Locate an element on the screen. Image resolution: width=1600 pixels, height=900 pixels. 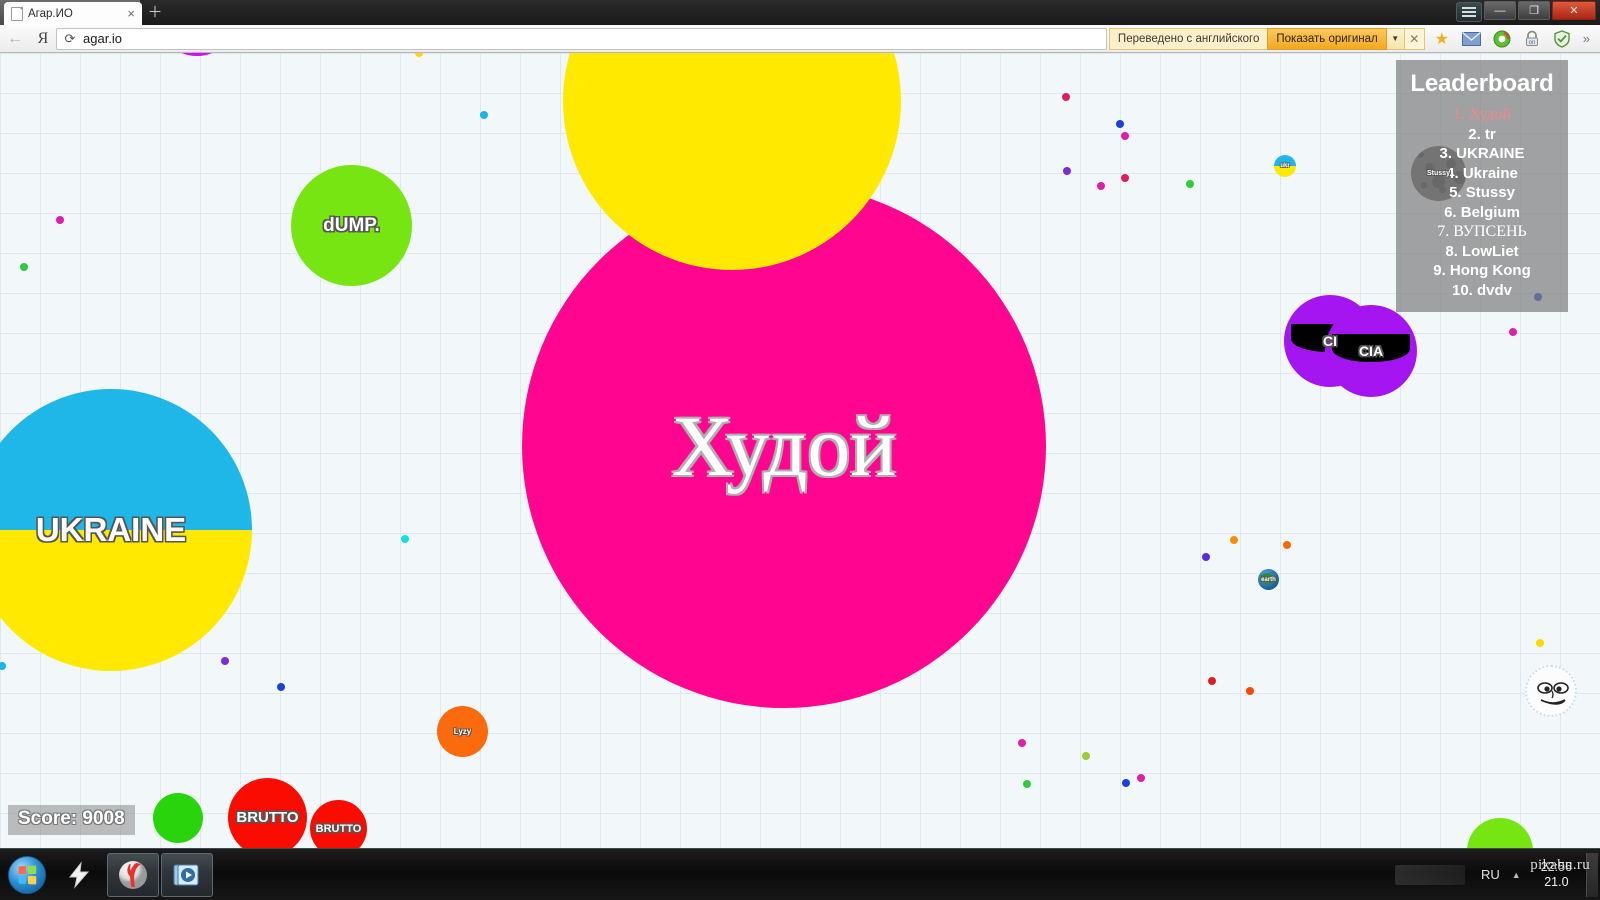
toolbar-icons: on » is located at coordinates (1528, 39).